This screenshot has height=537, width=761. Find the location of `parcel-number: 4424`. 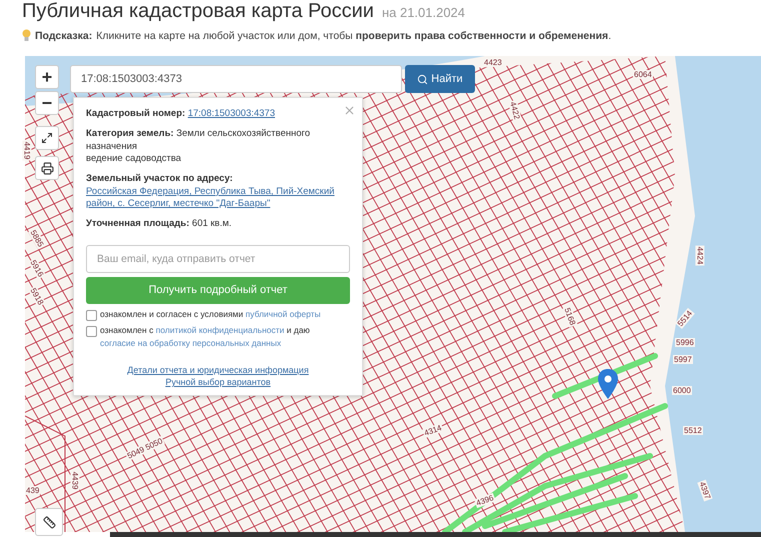

parcel-number: 4424 is located at coordinates (699, 256).